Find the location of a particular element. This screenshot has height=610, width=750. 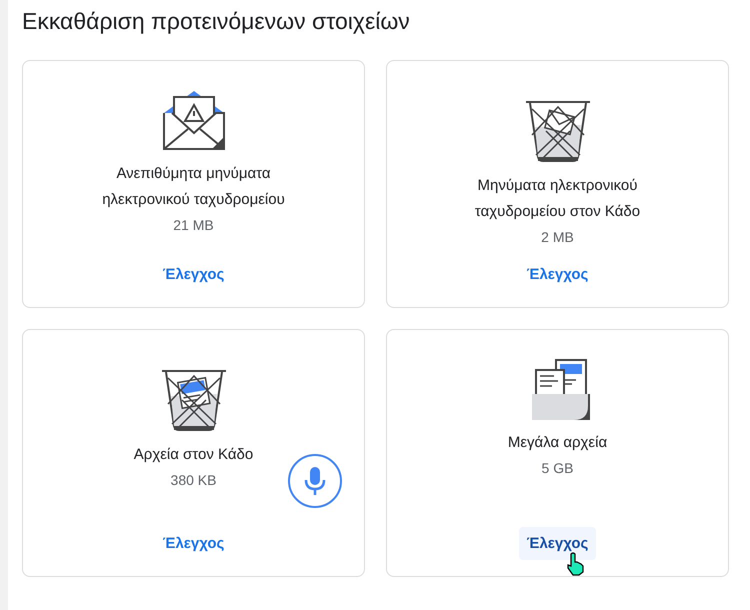

microphone-icon is located at coordinates (315, 481).